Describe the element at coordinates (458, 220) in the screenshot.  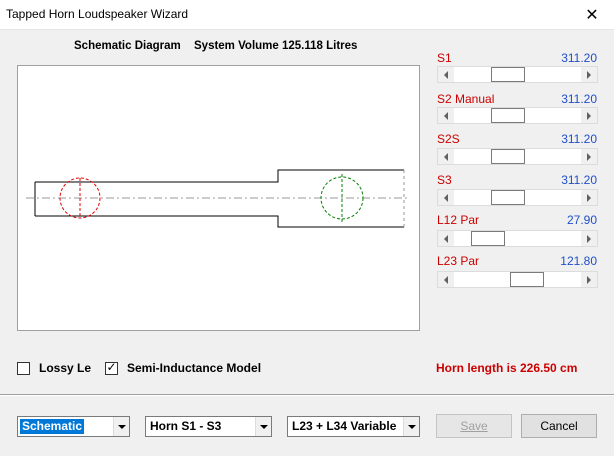
I see `param-label-l12: L12 Par` at that location.